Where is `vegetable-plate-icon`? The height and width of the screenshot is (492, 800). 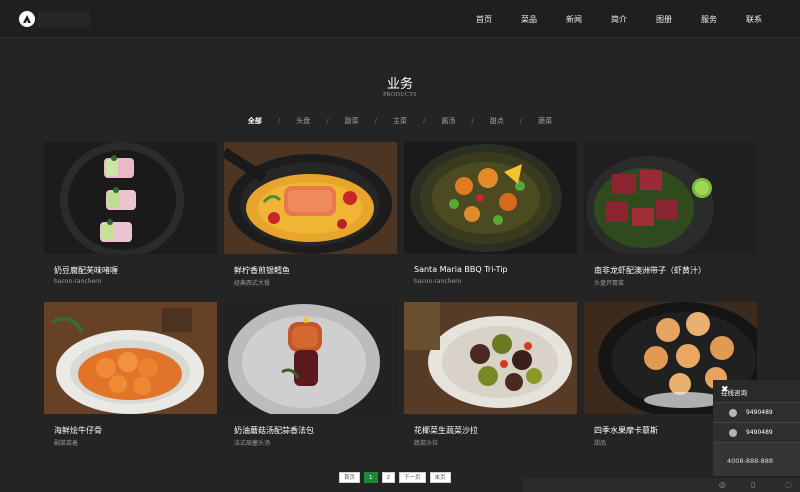 vegetable-plate-icon is located at coordinates (490, 198).